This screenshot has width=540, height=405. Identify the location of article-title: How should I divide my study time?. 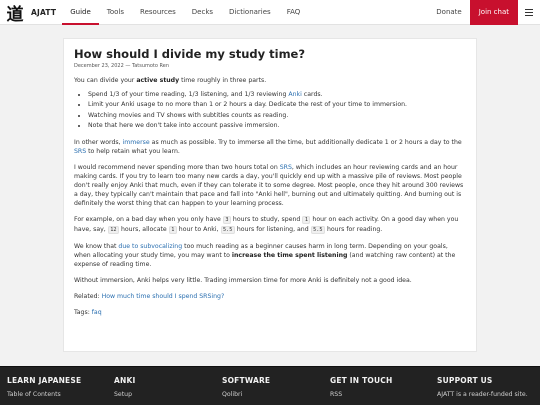
(190, 54).